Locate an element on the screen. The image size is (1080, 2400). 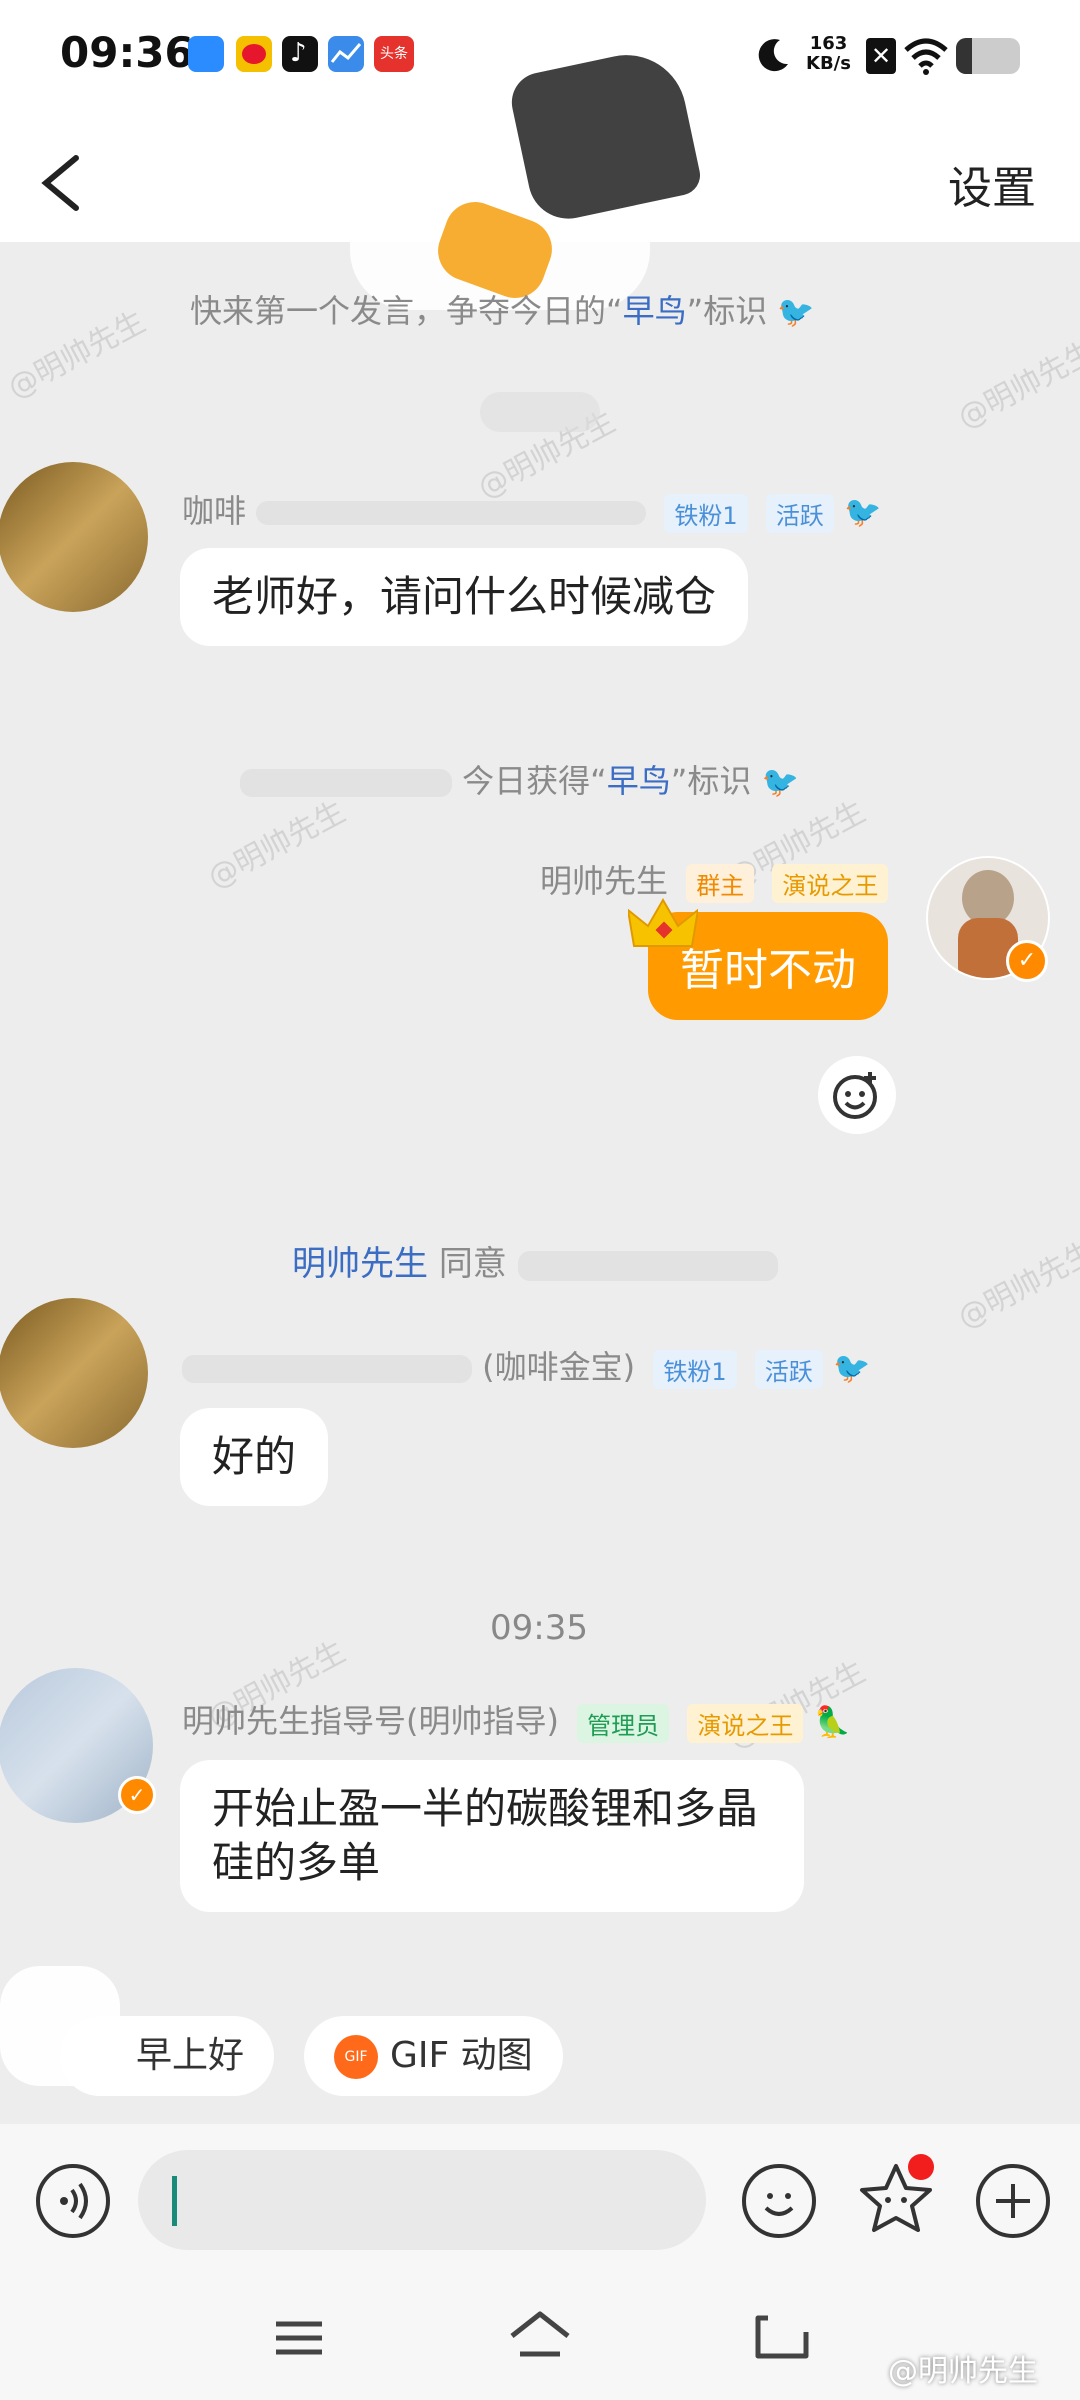
settings-button: 设置 is located at coordinates (992, 184).